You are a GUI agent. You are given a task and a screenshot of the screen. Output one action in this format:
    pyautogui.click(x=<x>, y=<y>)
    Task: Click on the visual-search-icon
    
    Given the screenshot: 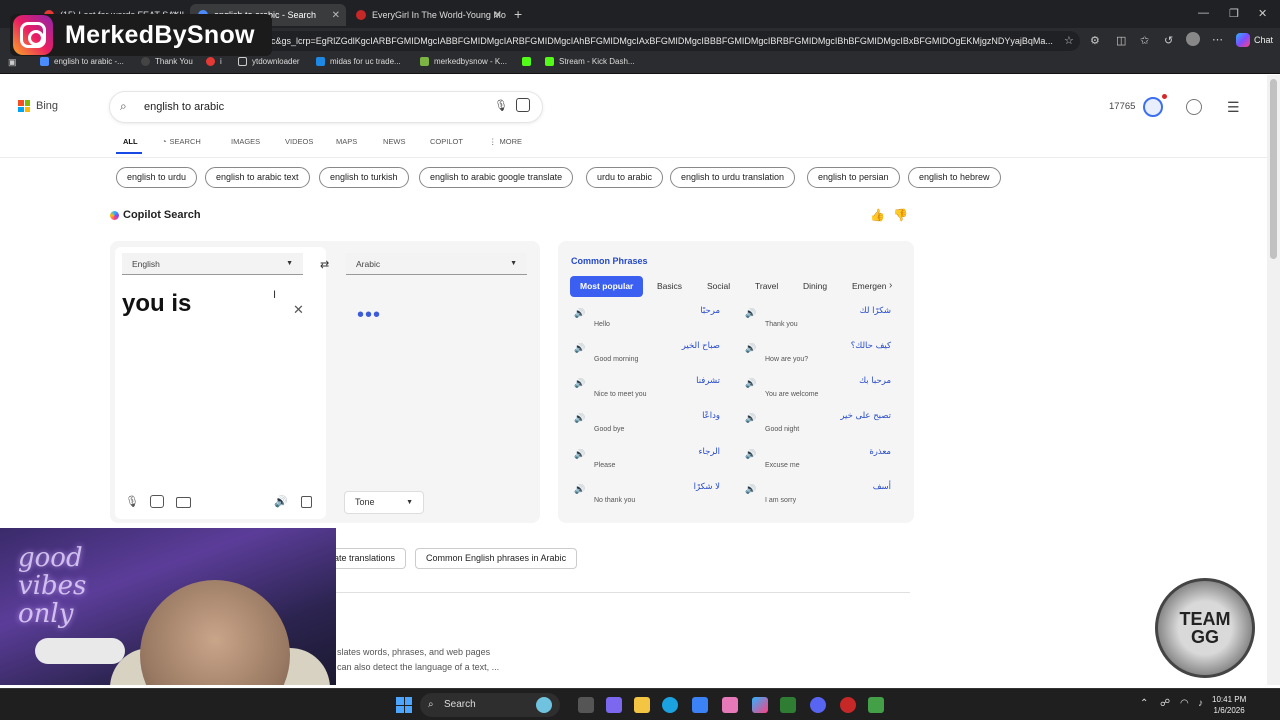 What is the action you would take?
    pyautogui.click(x=523, y=105)
    